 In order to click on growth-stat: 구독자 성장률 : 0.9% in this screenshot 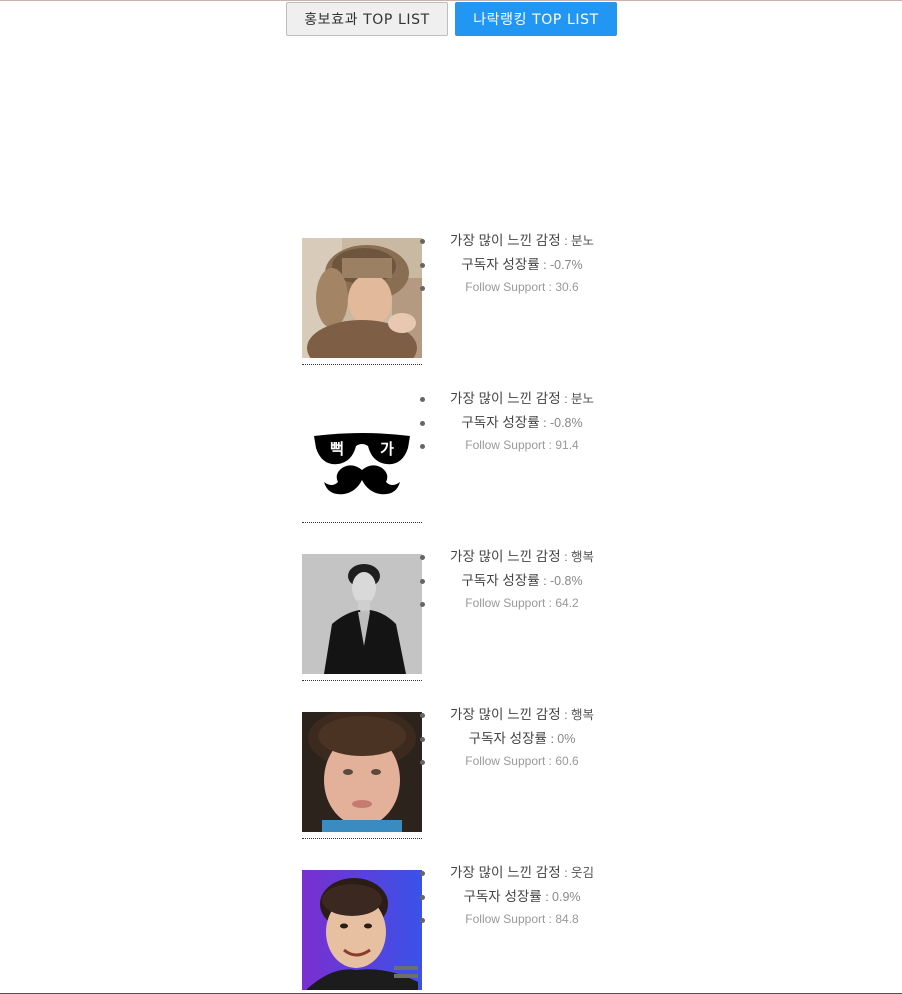, I will do `click(521, 897)`.